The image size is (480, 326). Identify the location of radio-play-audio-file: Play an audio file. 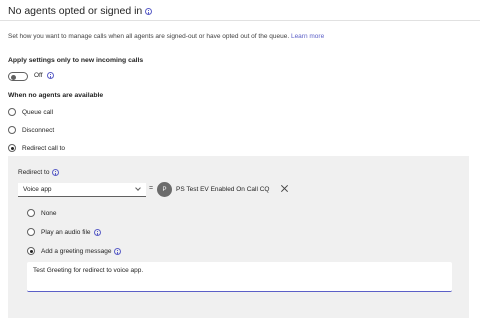
(64, 232).